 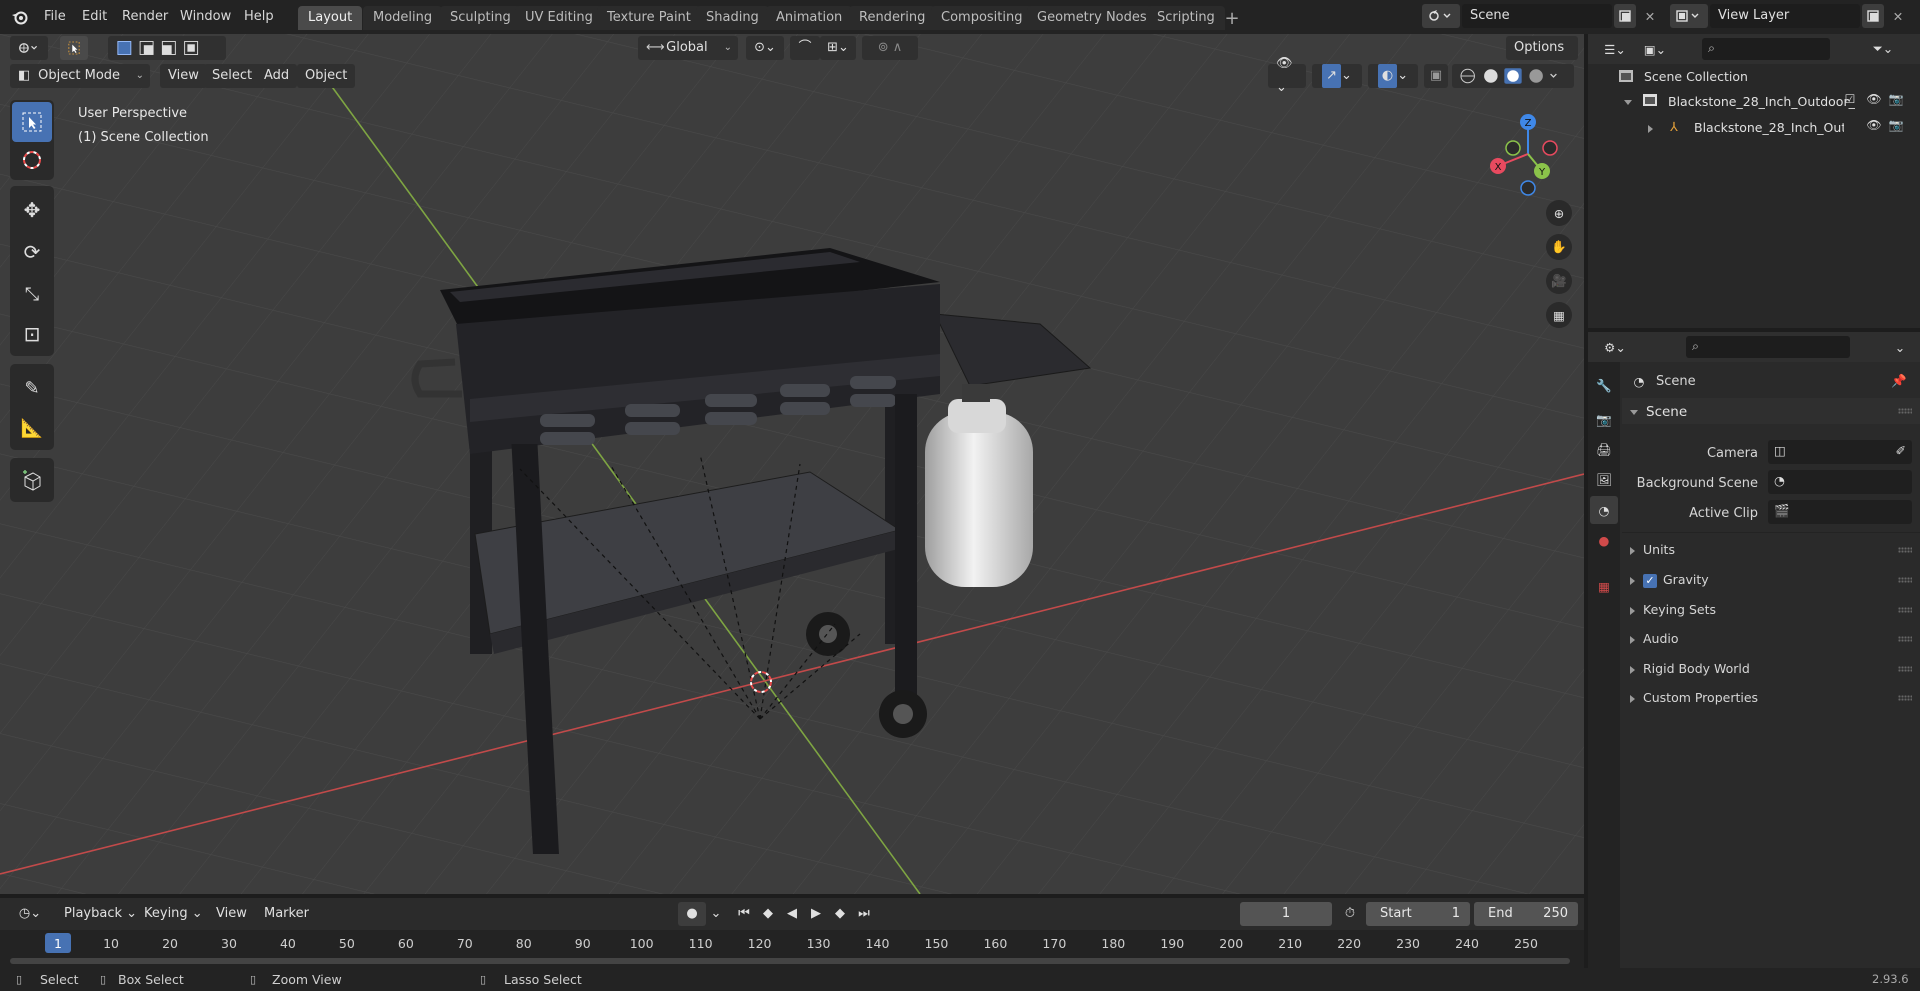 What do you see at coordinates (1186, 18) in the screenshot?
I see `tab-scripting: Scripting` at bounding box center [1186, 18].